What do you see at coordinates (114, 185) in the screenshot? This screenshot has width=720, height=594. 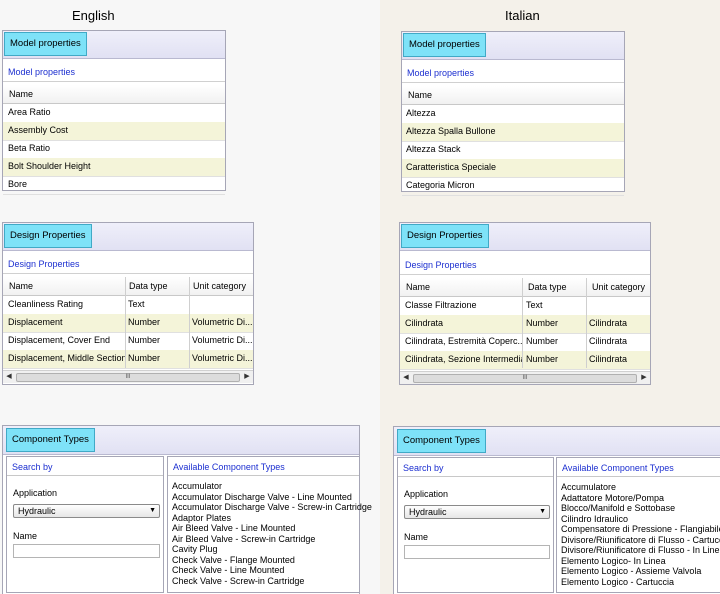 I see `table-row: Bore` at bounding box center [114, 185].